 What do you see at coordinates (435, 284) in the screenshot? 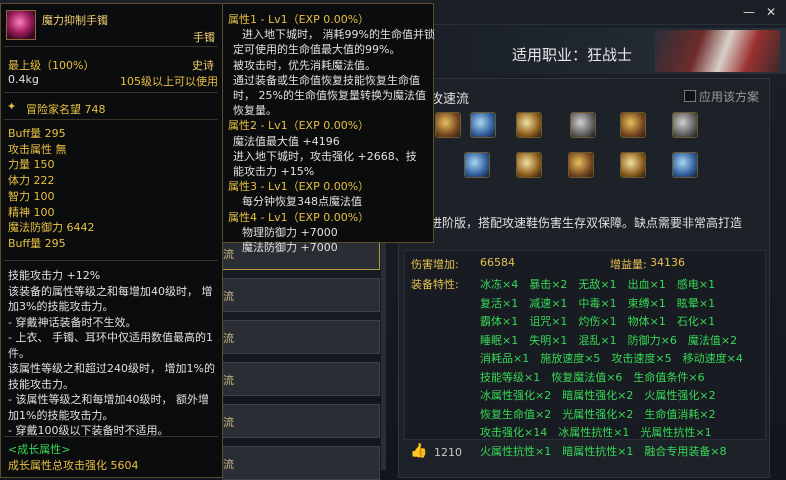
I see `traits-label: 装备特性:` at bounding box center [435, 284].